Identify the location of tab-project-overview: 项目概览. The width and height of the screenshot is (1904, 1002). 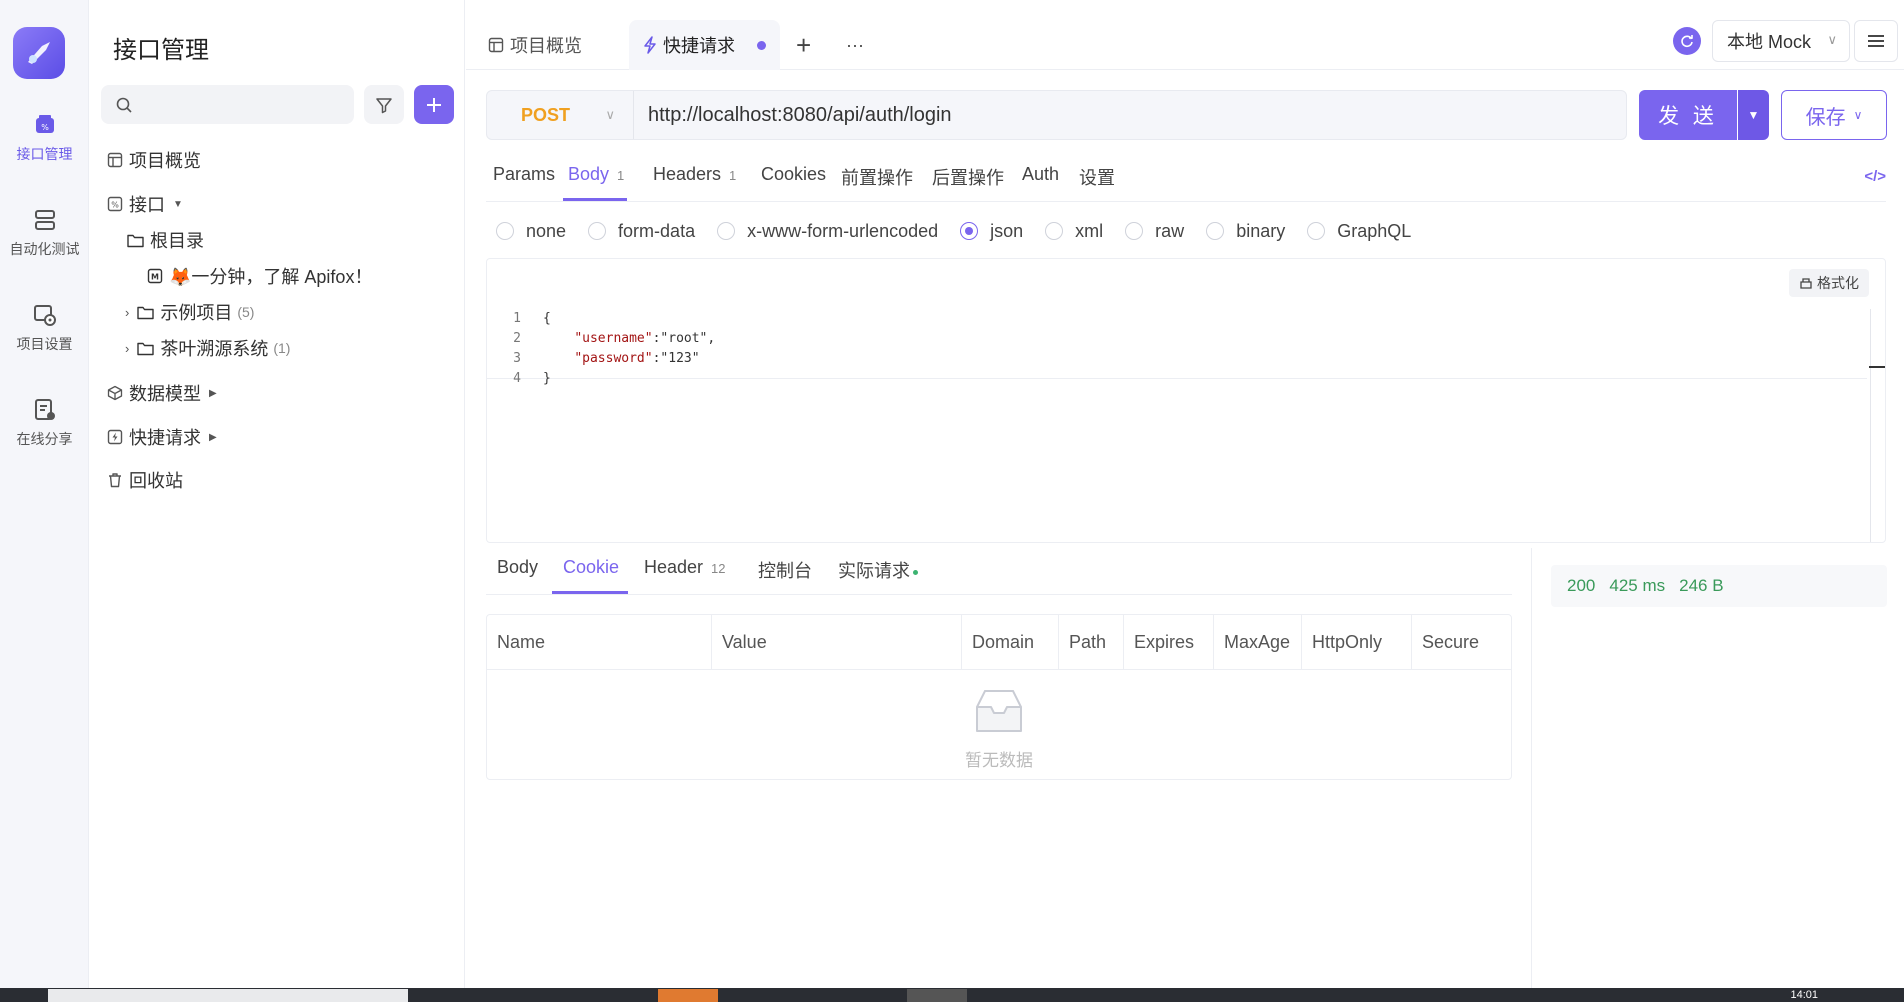
(535, 45).